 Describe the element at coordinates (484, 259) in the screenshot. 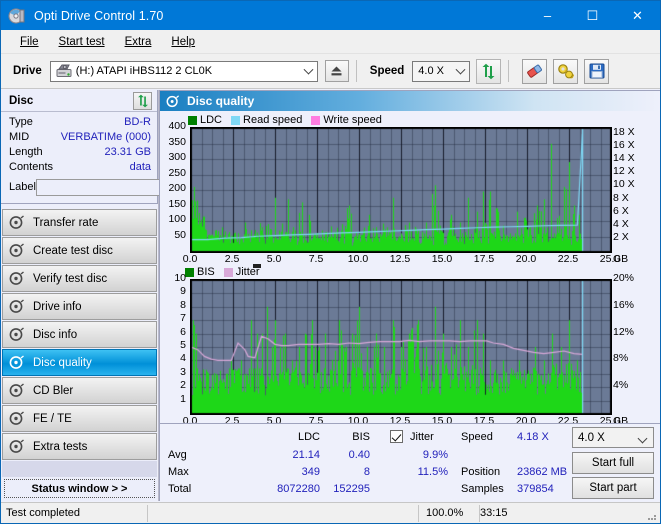

I see `x-axis-tick: 17.5` at that location.